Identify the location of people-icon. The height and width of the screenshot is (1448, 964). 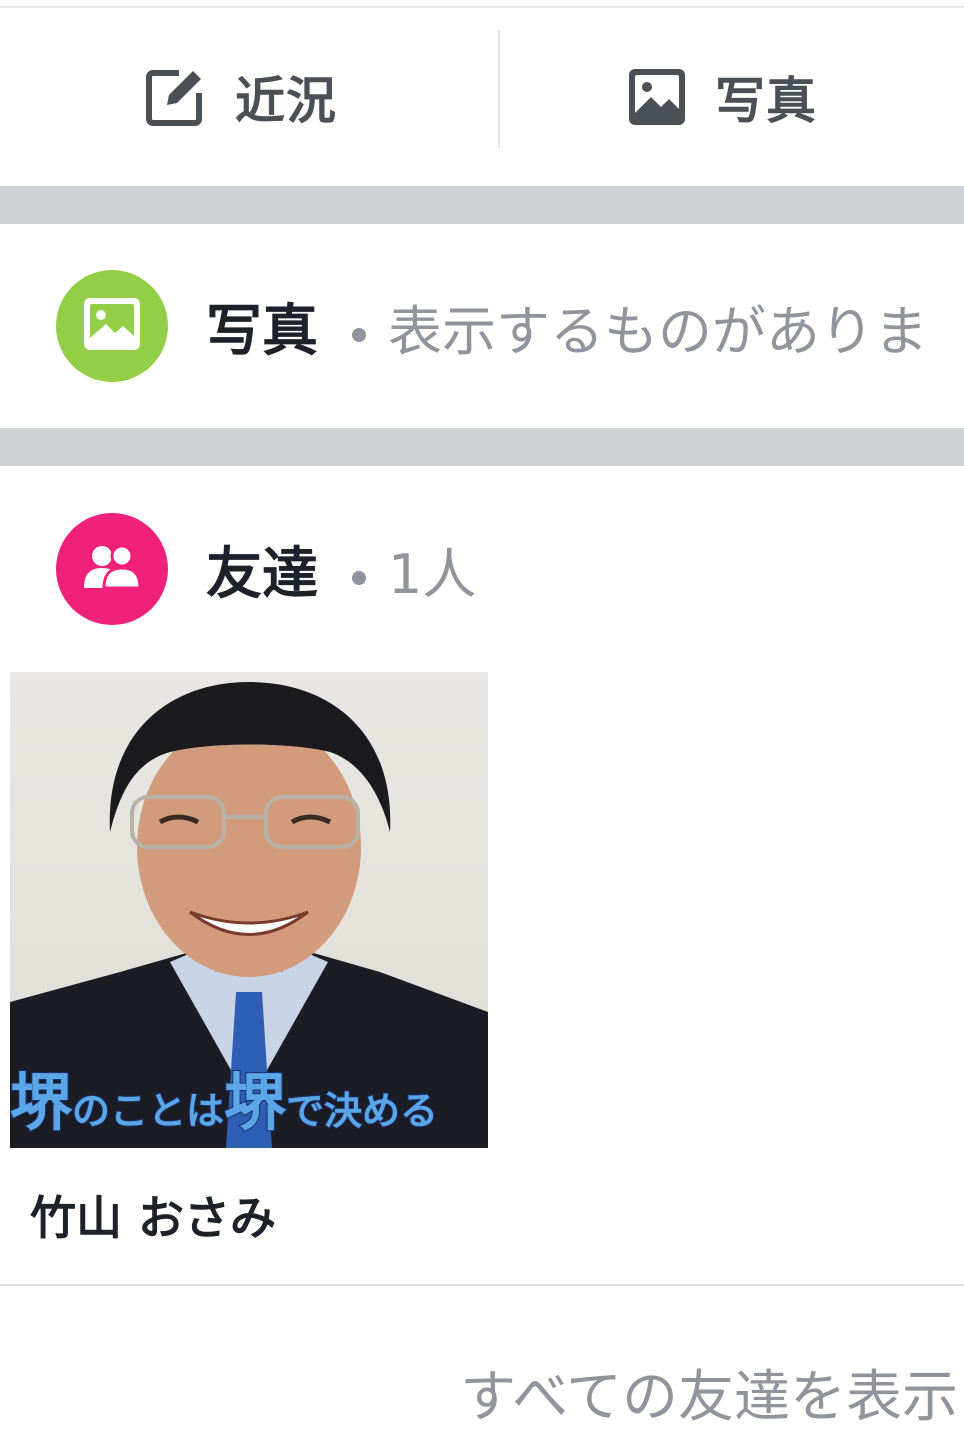
(112, 569).